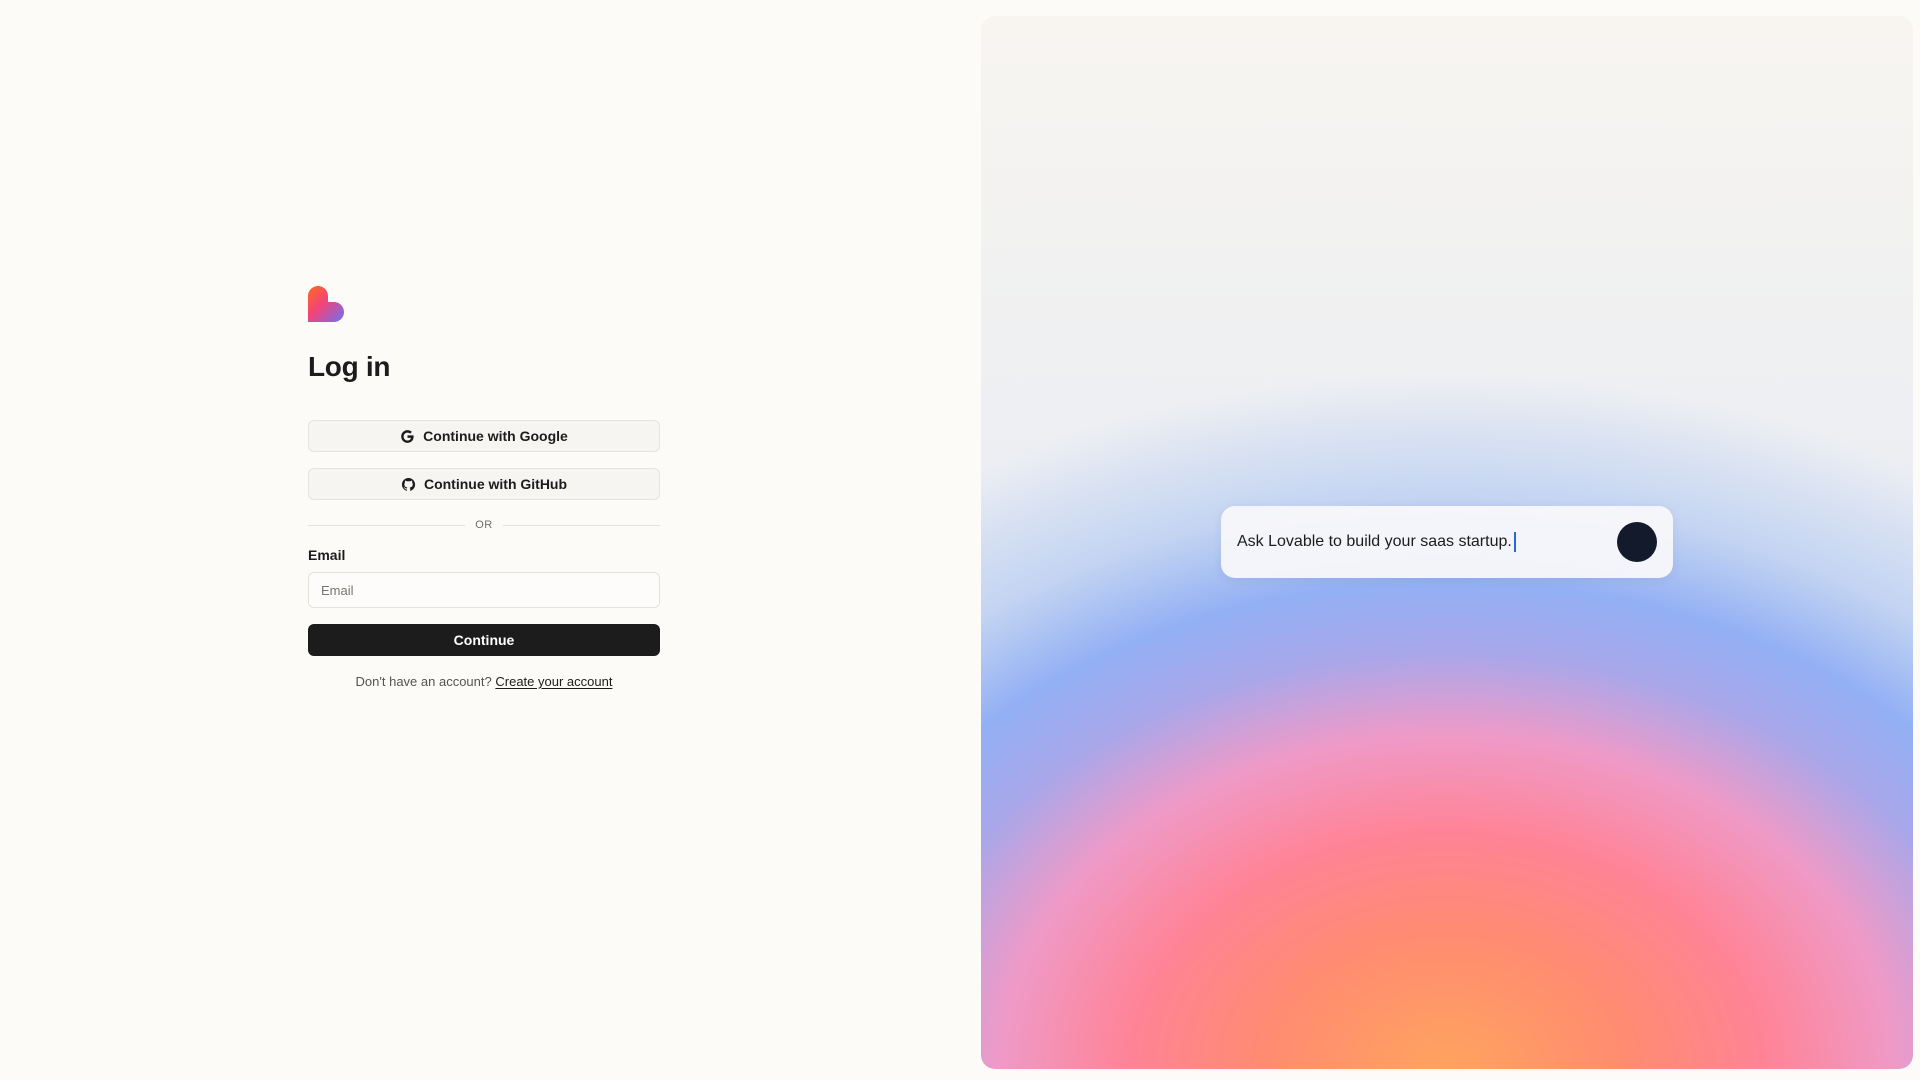  Describe the element at coordinates (326, 304) in the screenshot. I see `lovable-logo-icon` at that location.